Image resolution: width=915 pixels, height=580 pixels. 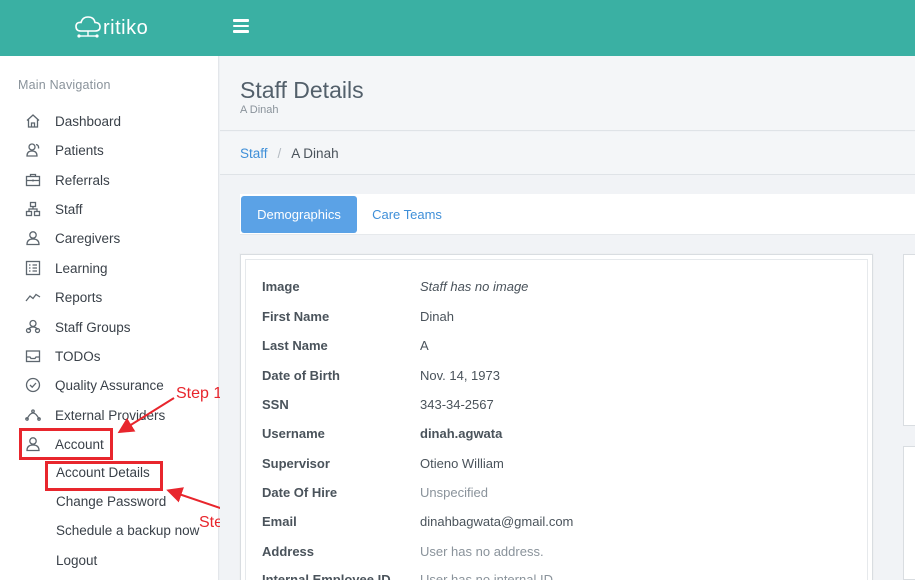 I want to click on page-title: Staff Details, so click(x=302, y=90).